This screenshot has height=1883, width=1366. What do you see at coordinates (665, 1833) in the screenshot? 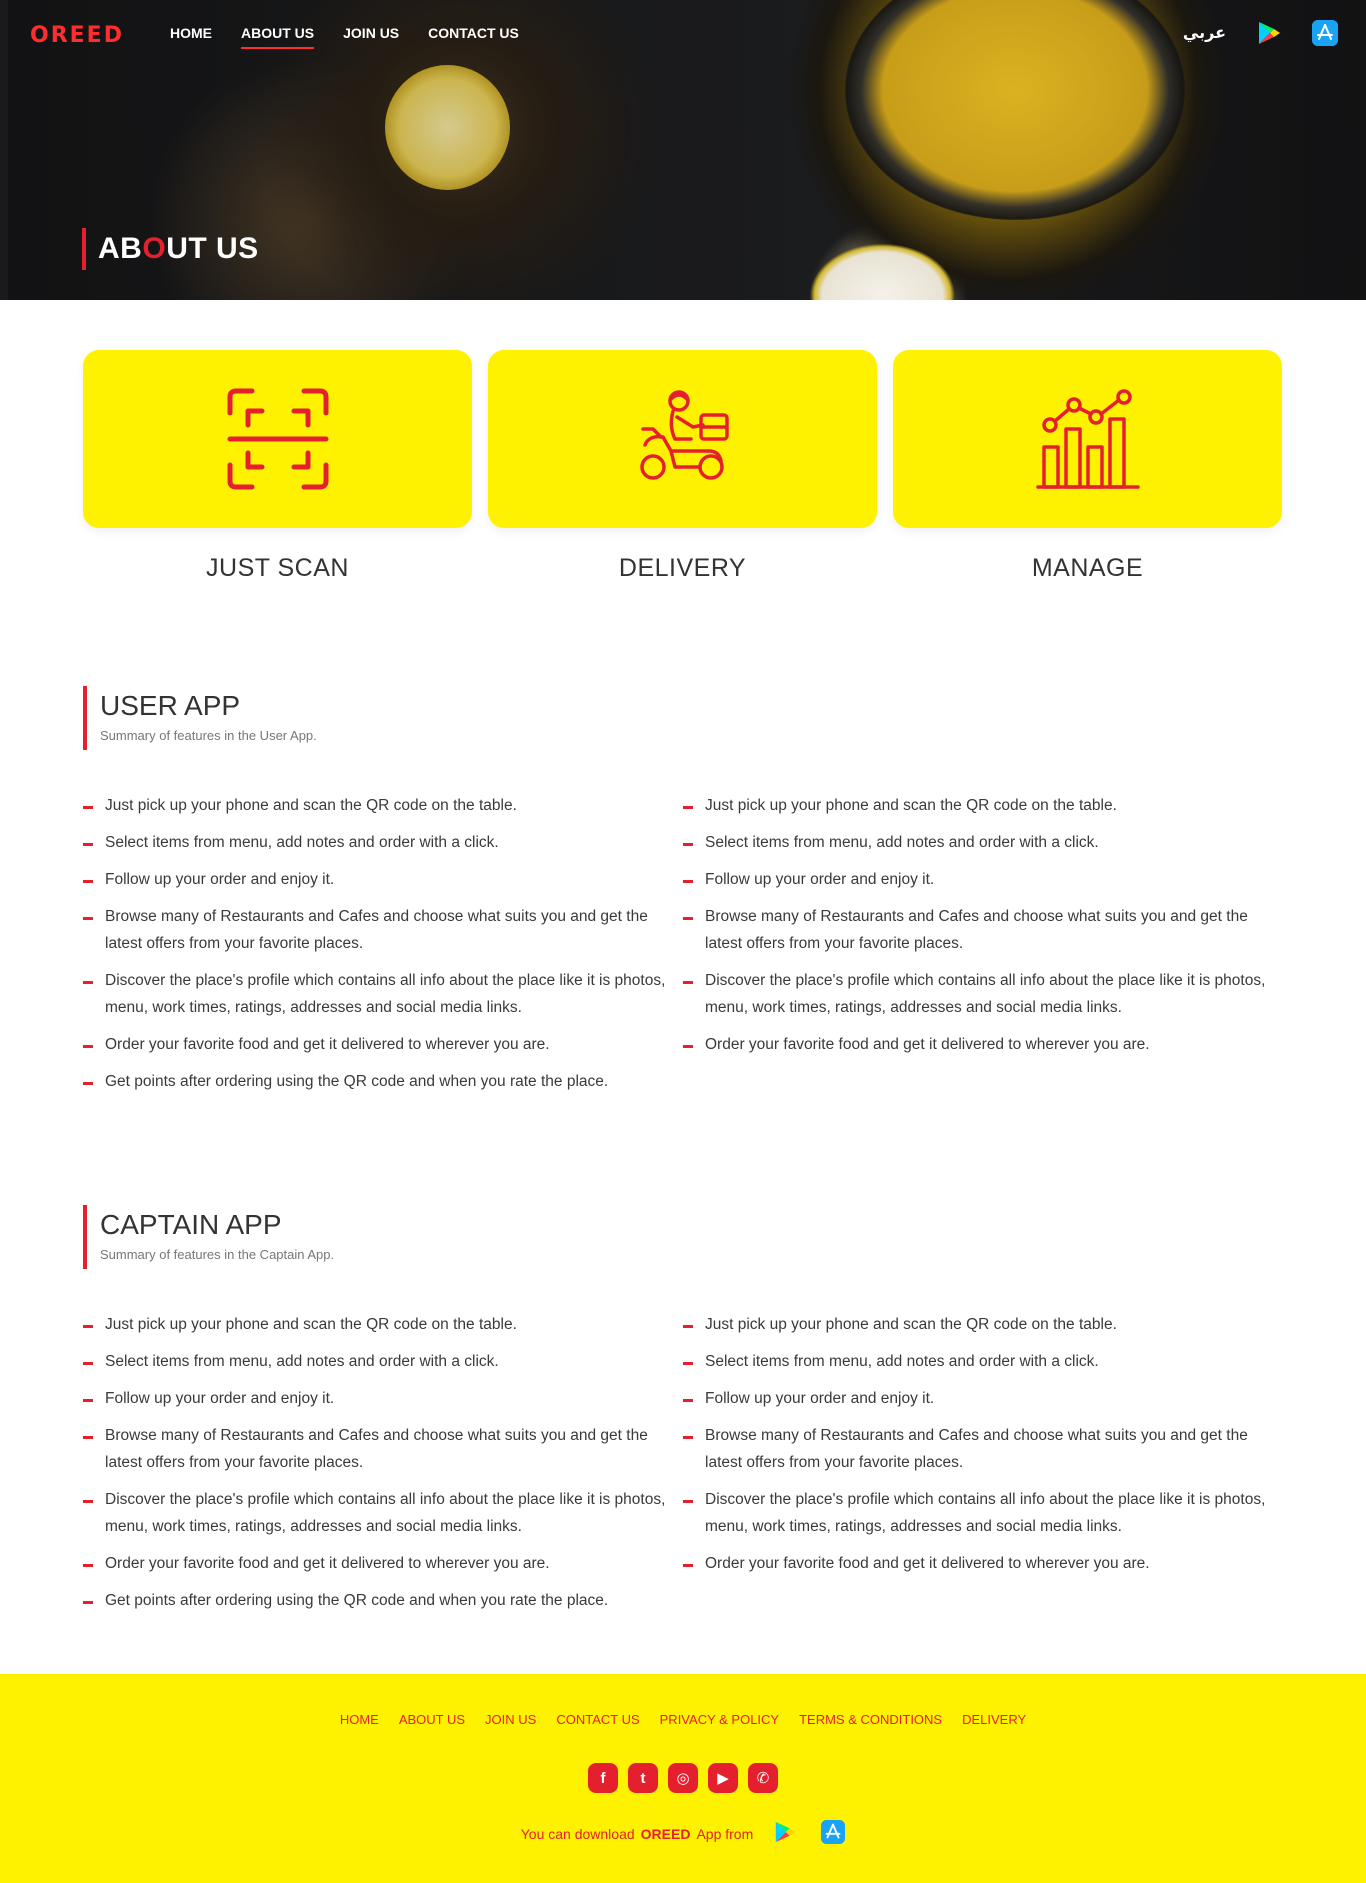
I see `download-brand: OREED` at bounding box center [665, 1833].